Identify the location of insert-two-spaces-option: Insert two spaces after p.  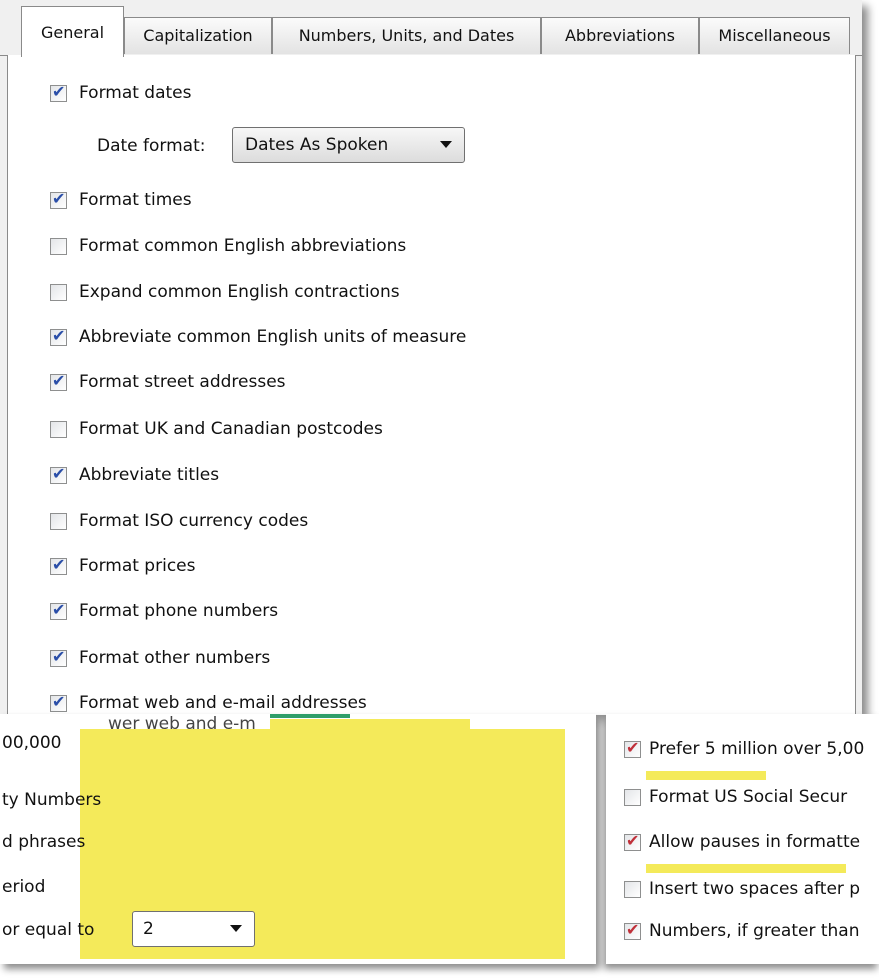
(742, 889).